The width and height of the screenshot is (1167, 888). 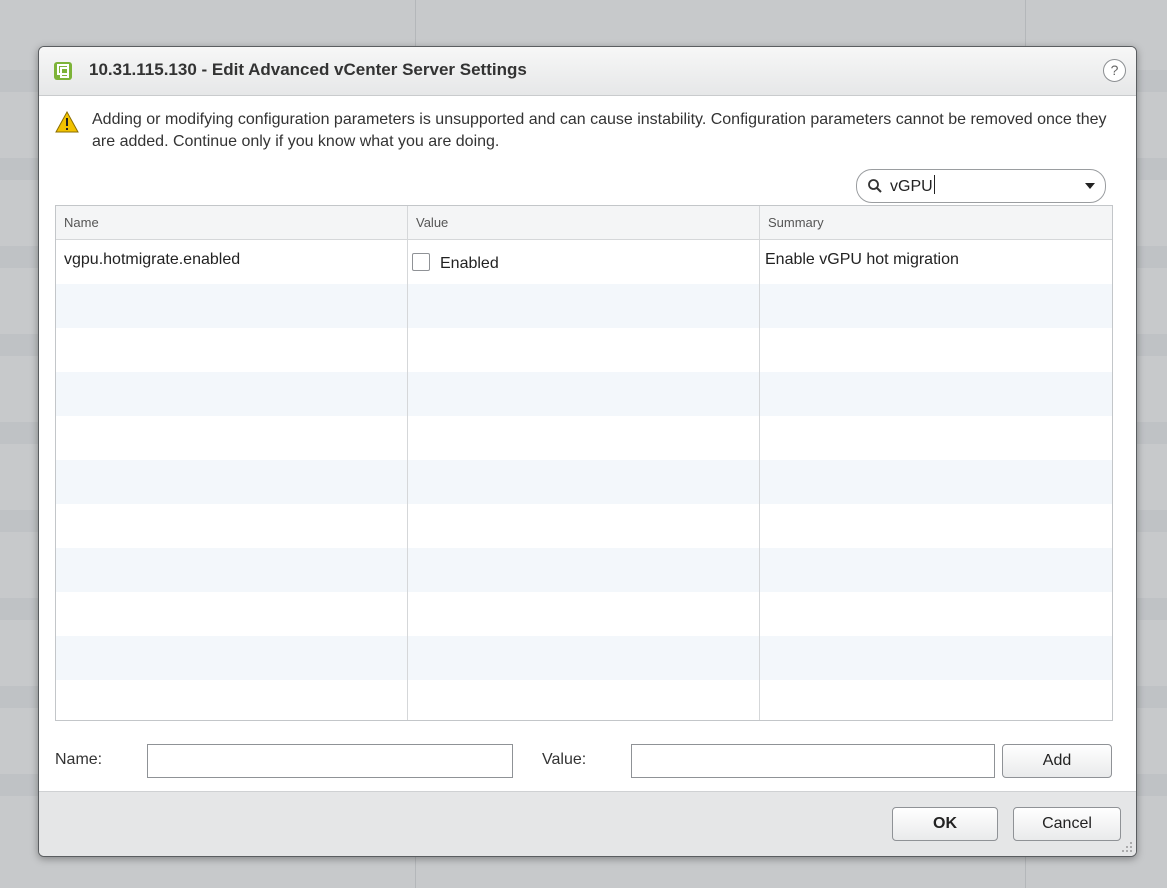 What do you see at coordinates (862, 259) in the screenshot?
I see `setting-summary: Enable vGPU hot migration` at bounding box center [862, 259].